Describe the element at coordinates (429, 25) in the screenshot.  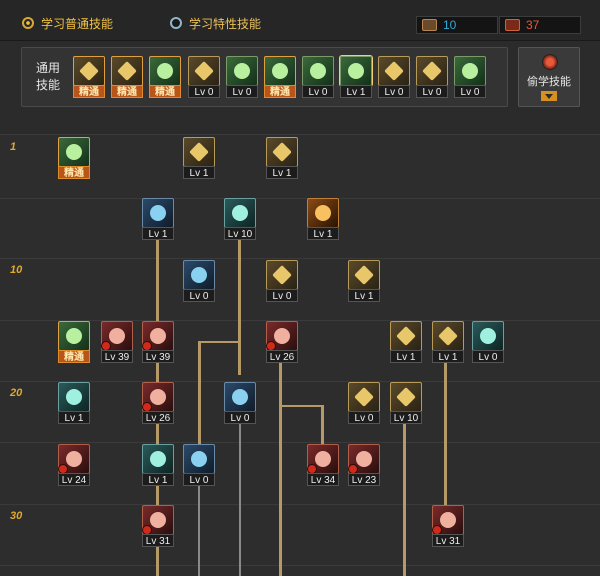
I see `book-icon` at that location.